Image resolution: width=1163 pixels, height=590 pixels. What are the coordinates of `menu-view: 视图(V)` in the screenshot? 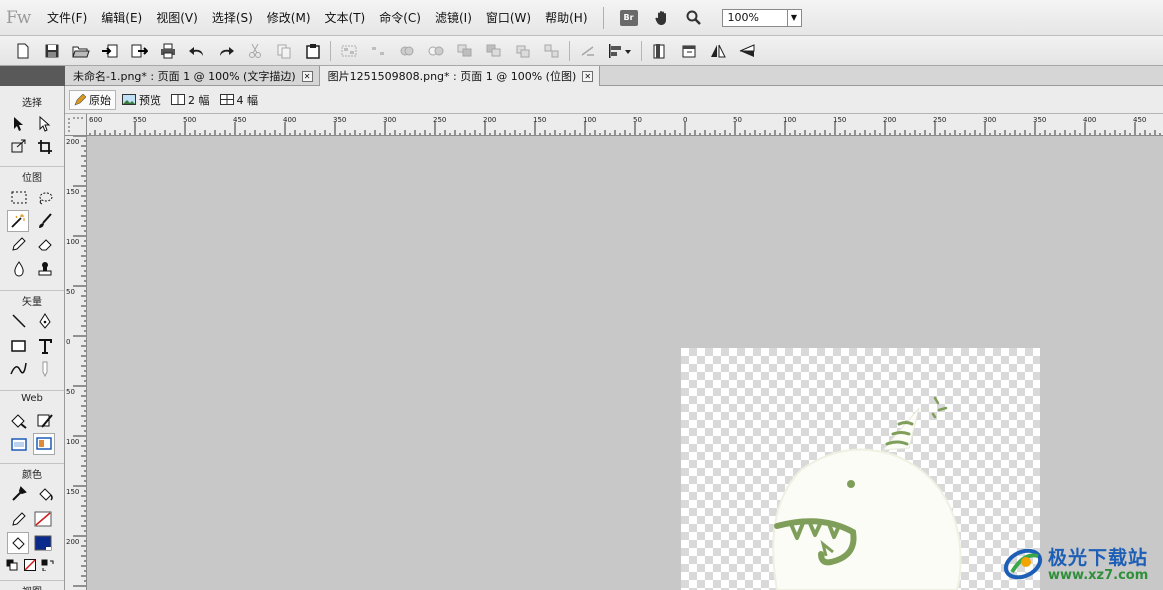 It's located at (177, 17).